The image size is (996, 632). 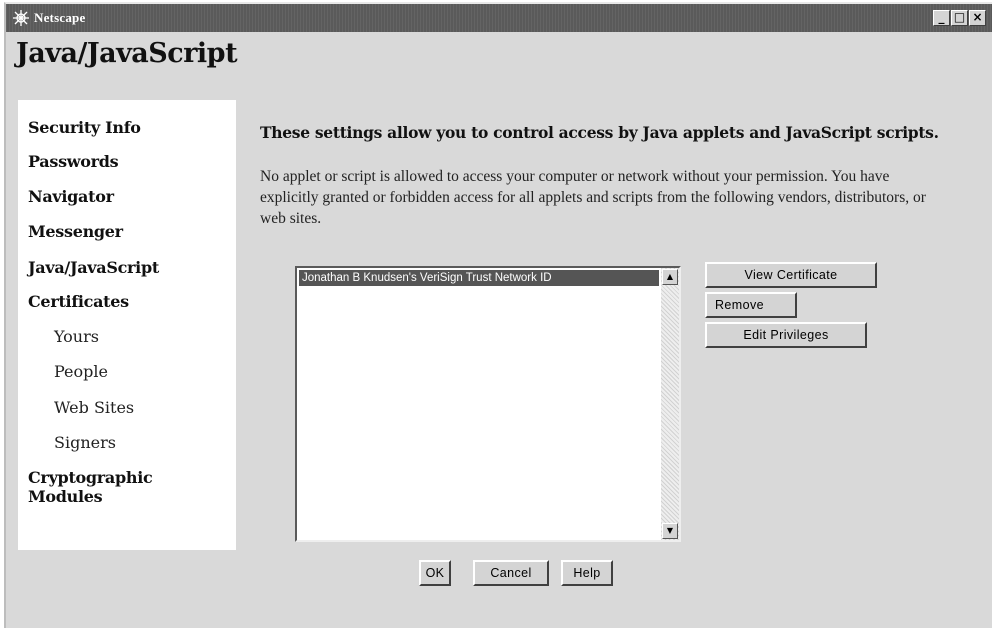 I want to click on sidebar-item-label: Cryptographic, so click(x=90, y=477).